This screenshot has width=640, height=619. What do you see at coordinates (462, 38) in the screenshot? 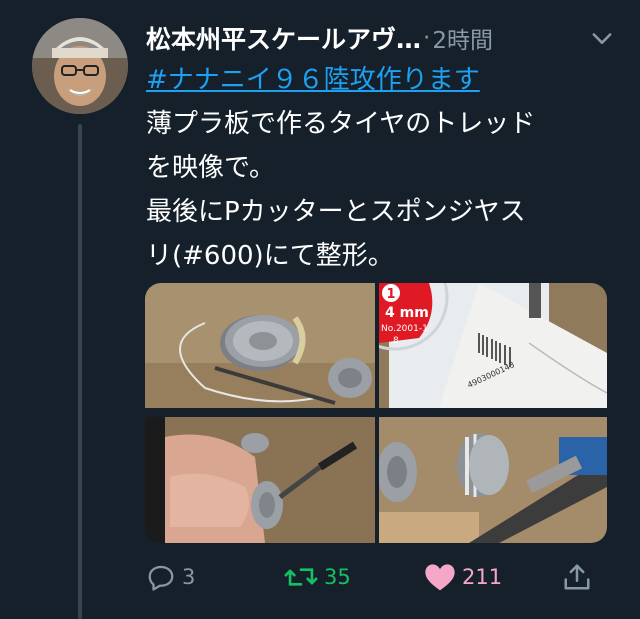
I see `tweet-time: 2時間` at bounding box center [462, 38].